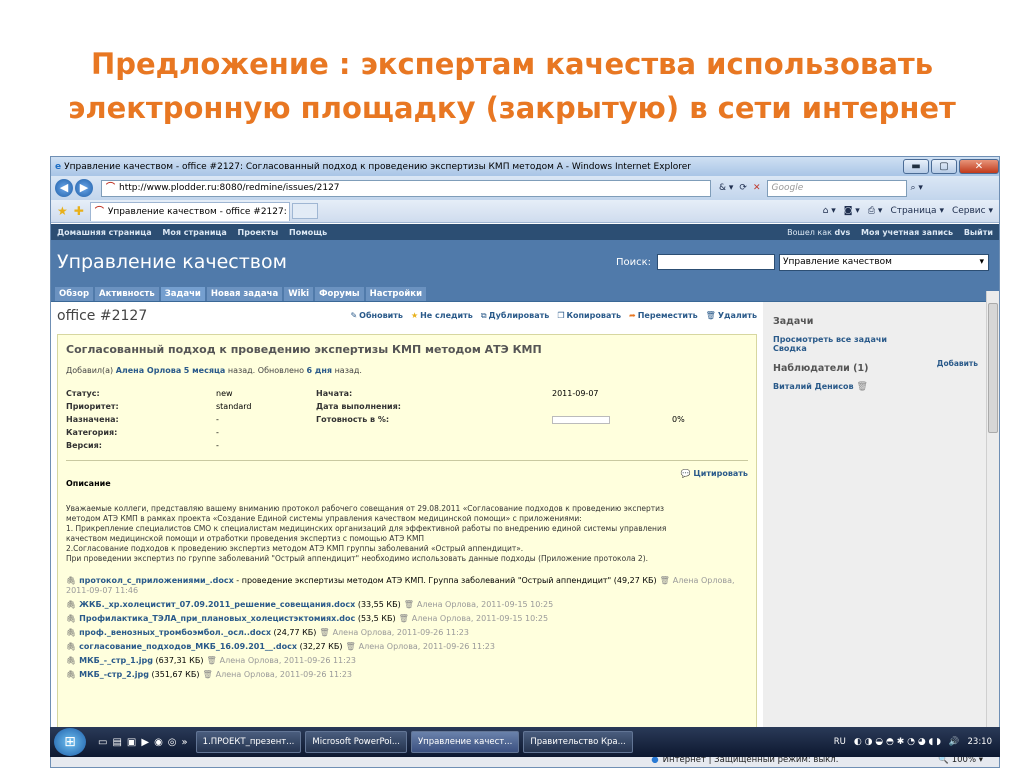 This screenshot has height=768, width=1024. I want to click on author-link: Алена Орлова, so click(149, 370).